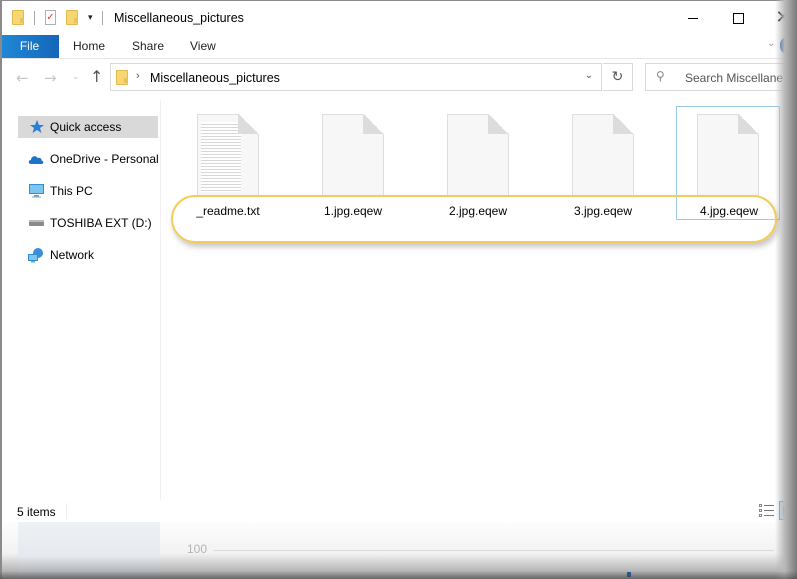  I want to click on breadcrumb-item: Miscellaneous_pictures, so click(215, 78).